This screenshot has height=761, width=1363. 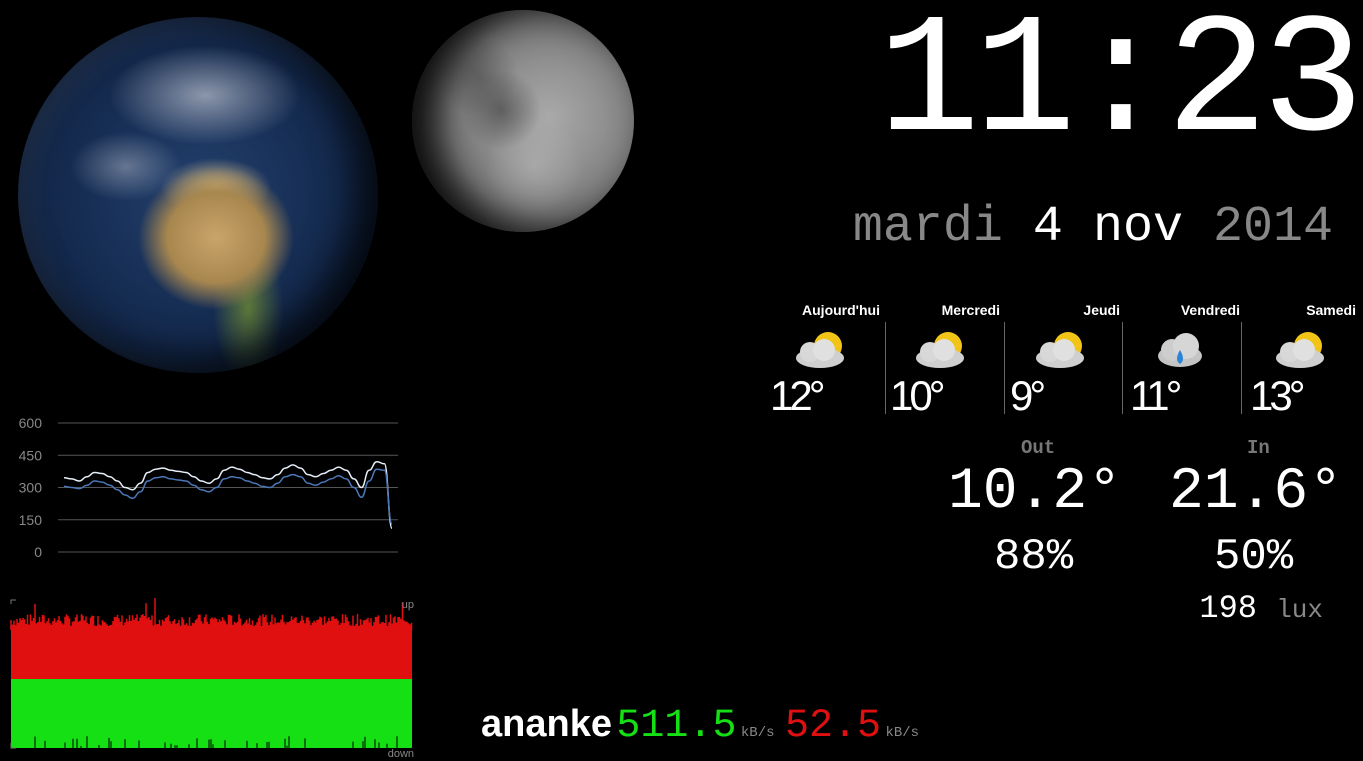 What do you see at coordinates (401, 753) in the screenshot?
I see `graph-label-down: down` at bounding box center [401, 753].